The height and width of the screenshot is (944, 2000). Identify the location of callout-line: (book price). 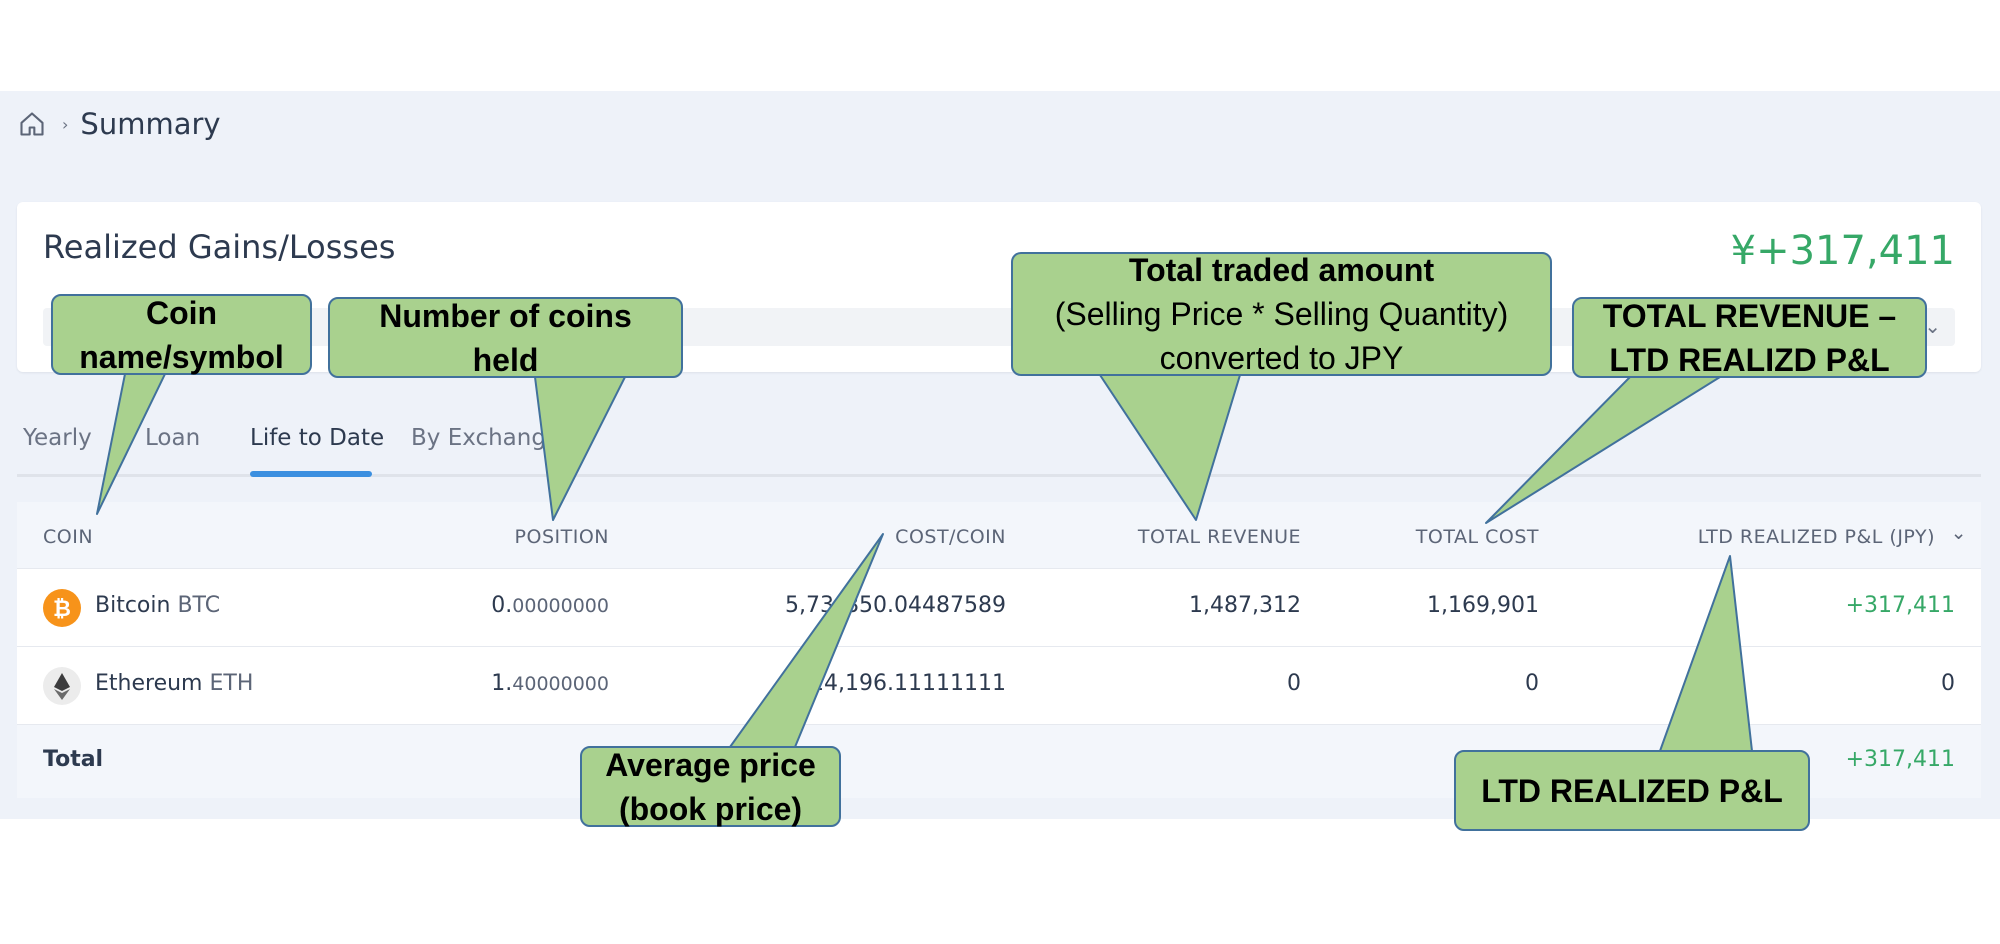
(710, 808).